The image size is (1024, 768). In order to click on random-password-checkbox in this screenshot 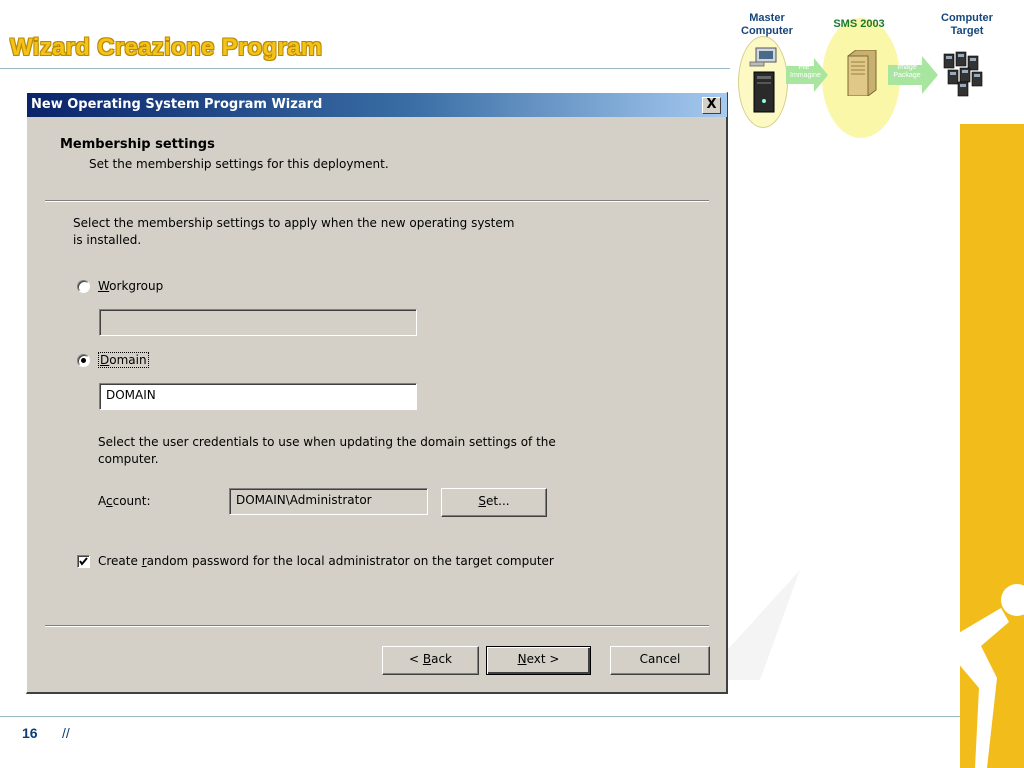, I will do `click(83, 561)`.